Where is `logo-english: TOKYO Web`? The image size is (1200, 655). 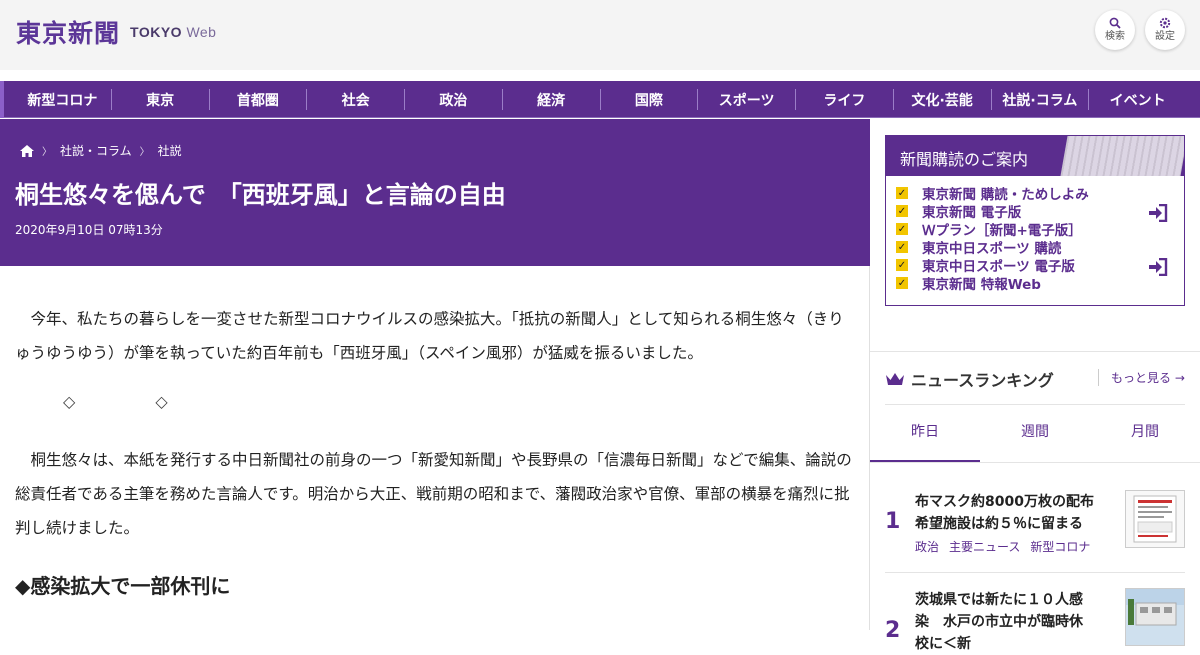 logo-english: TOKYO Web is located at coordinates (173, 32).